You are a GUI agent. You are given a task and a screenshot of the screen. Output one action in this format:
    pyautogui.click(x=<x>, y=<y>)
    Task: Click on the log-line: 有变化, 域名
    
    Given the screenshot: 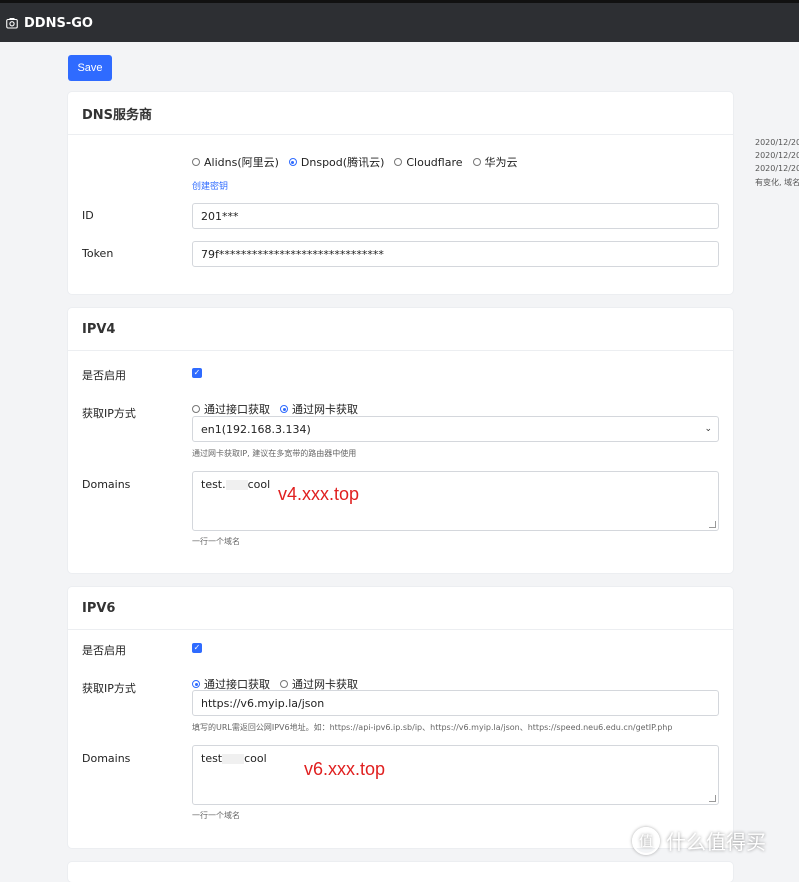 What is the action you would take?
    pyautogui.click(x=777, y=182)
    